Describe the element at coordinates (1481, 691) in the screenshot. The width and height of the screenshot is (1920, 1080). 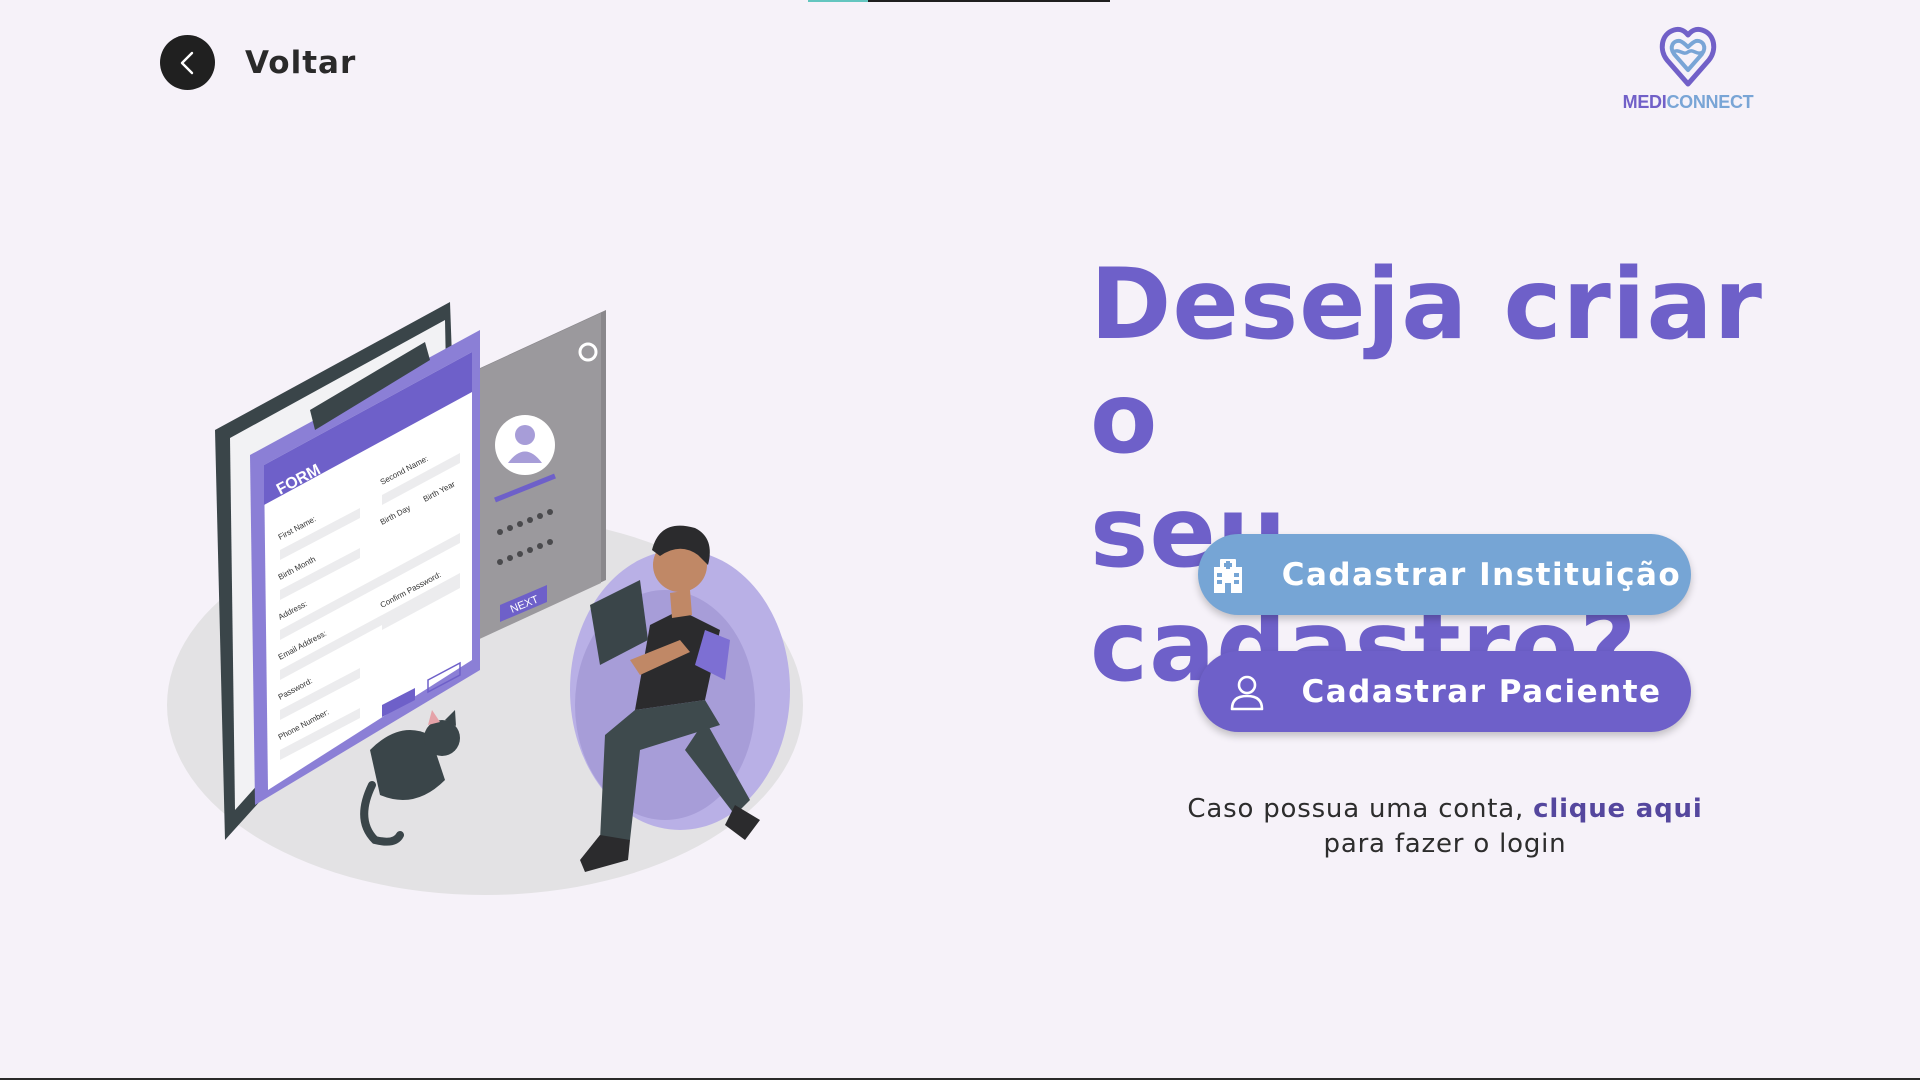
I see `register-patient-label: Cadastrar Paciente` at that location.